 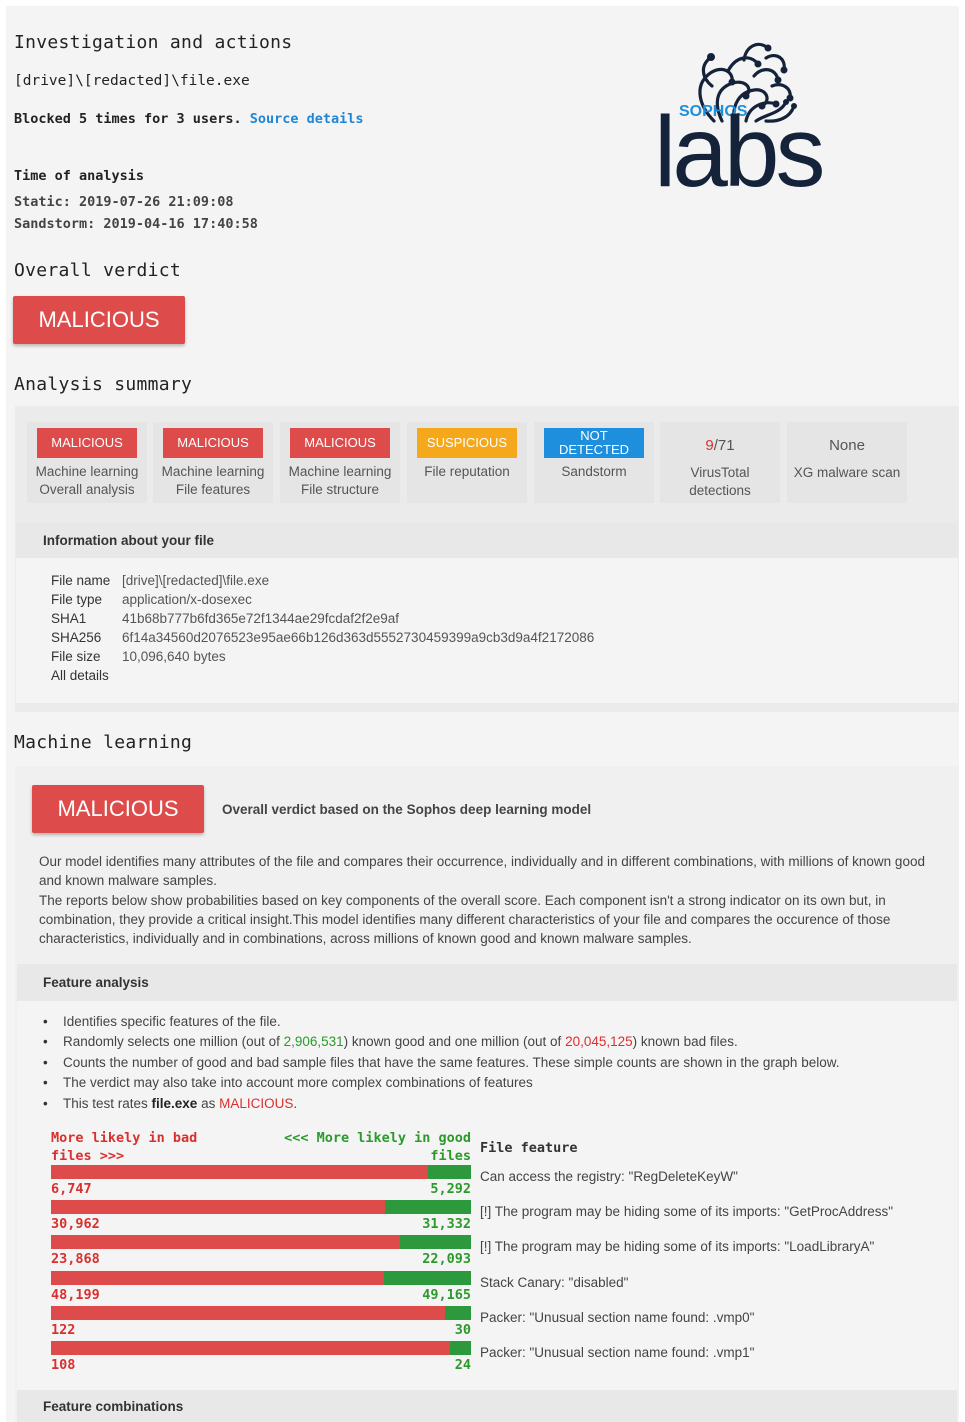 I want to click on tile-label: VirusTotal detections, so click(x=720, y=481).